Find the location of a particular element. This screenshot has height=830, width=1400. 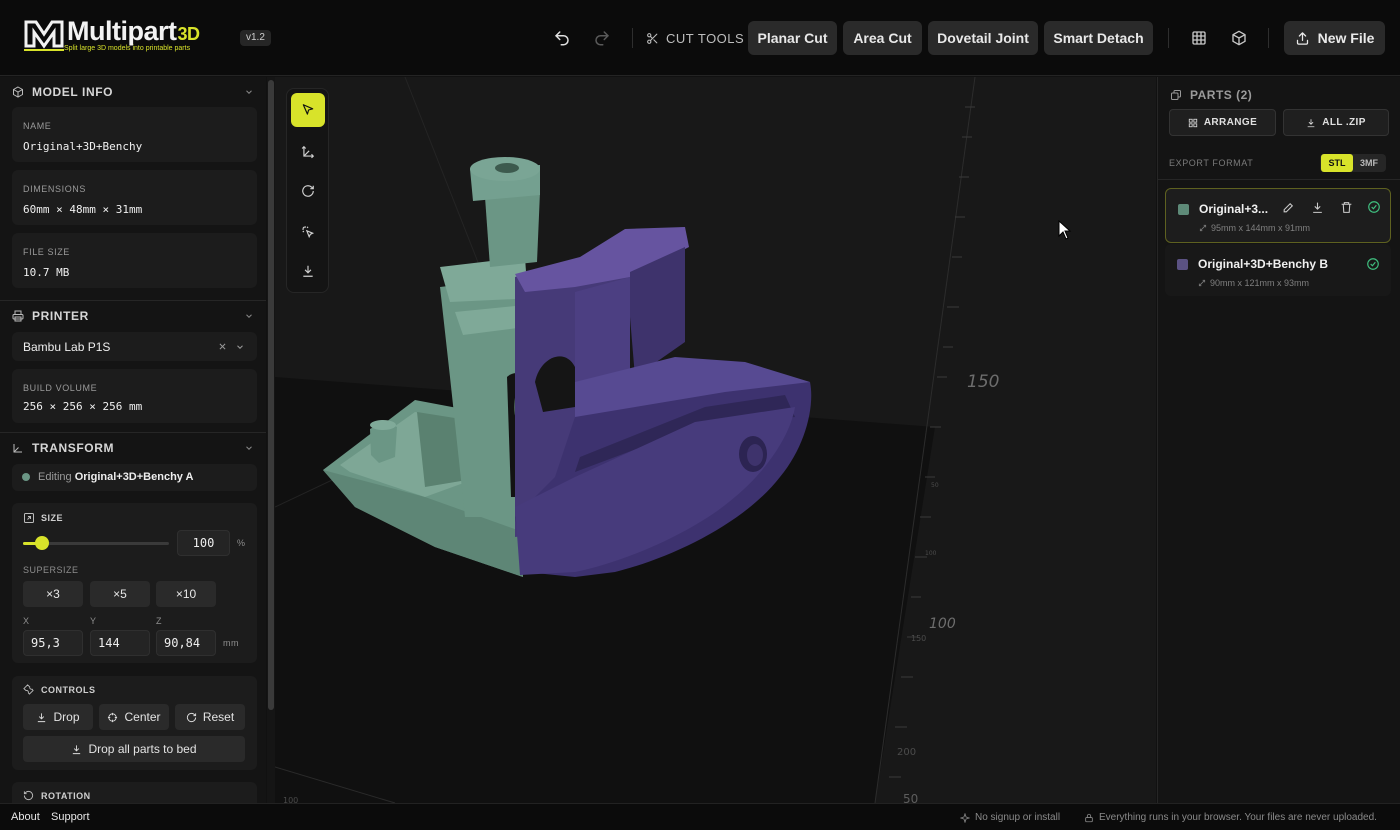

edit-pencil-icon is located at coordinates (1288, 207).